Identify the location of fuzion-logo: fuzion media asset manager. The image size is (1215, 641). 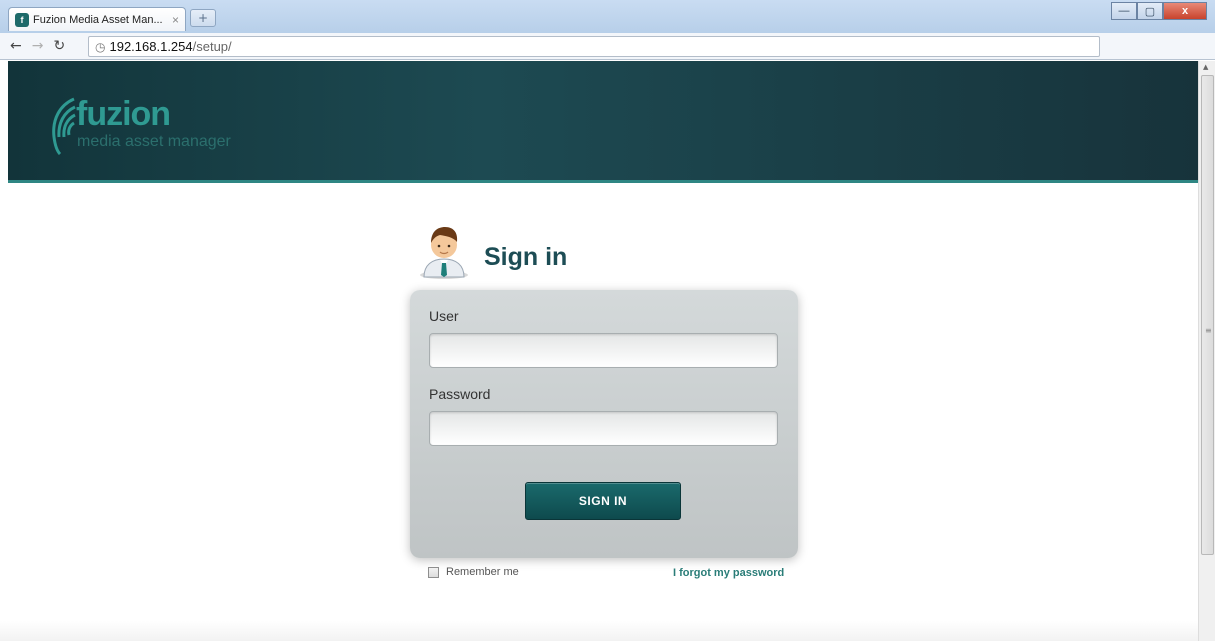
(153, 126).